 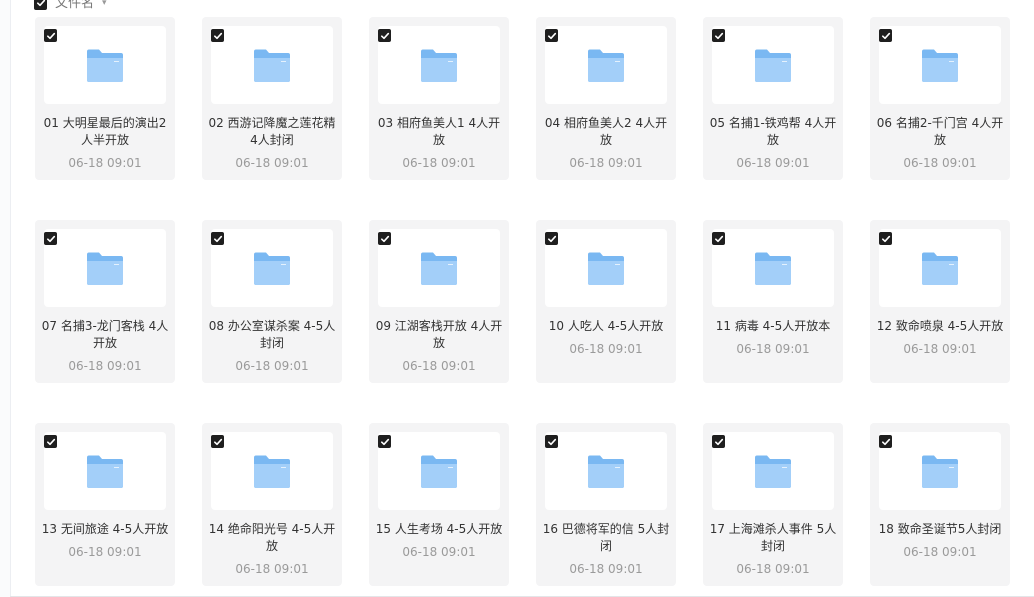 I want to click on folder-card: 10 人吃人 4-5人开放 06-18 09:01, so click(x=606, y=301).